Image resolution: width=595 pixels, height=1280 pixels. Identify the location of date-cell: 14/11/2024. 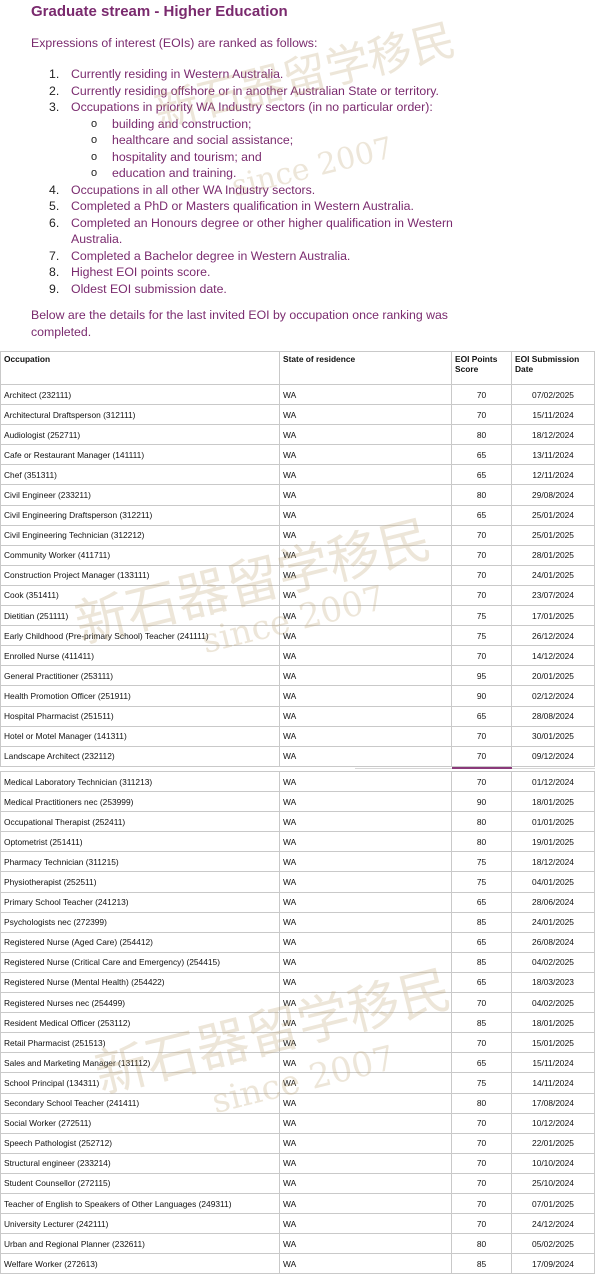
(553, 1083).